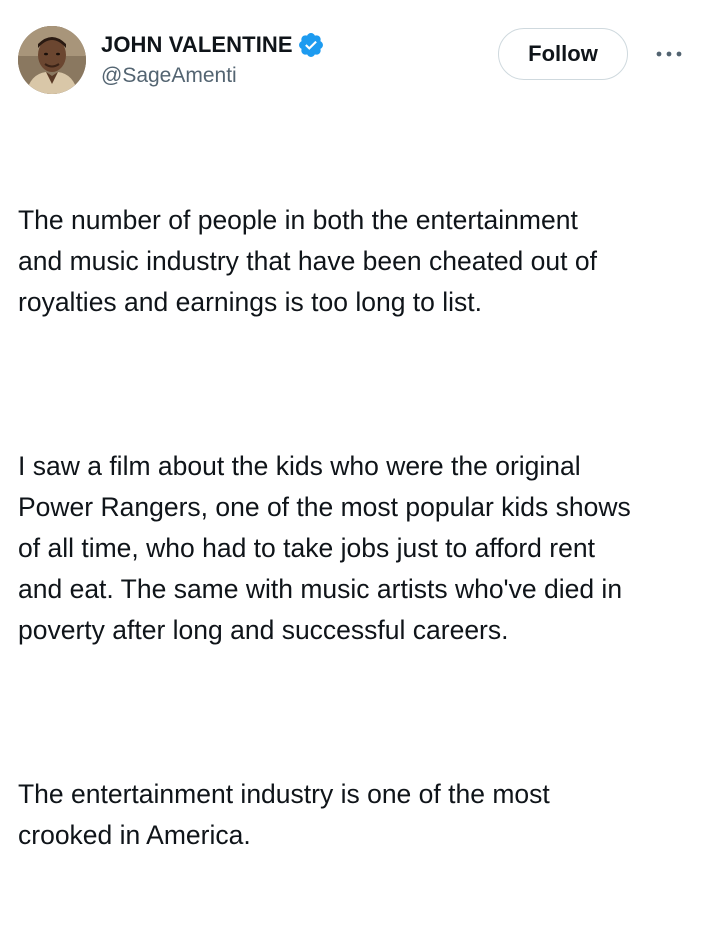 Image resolution: width=709 pixels, height=938 pixels. What do you see at coordinates (311, 45) in the screenshot?
I see `verified-badge-icon` at bounding box center [311, 45].